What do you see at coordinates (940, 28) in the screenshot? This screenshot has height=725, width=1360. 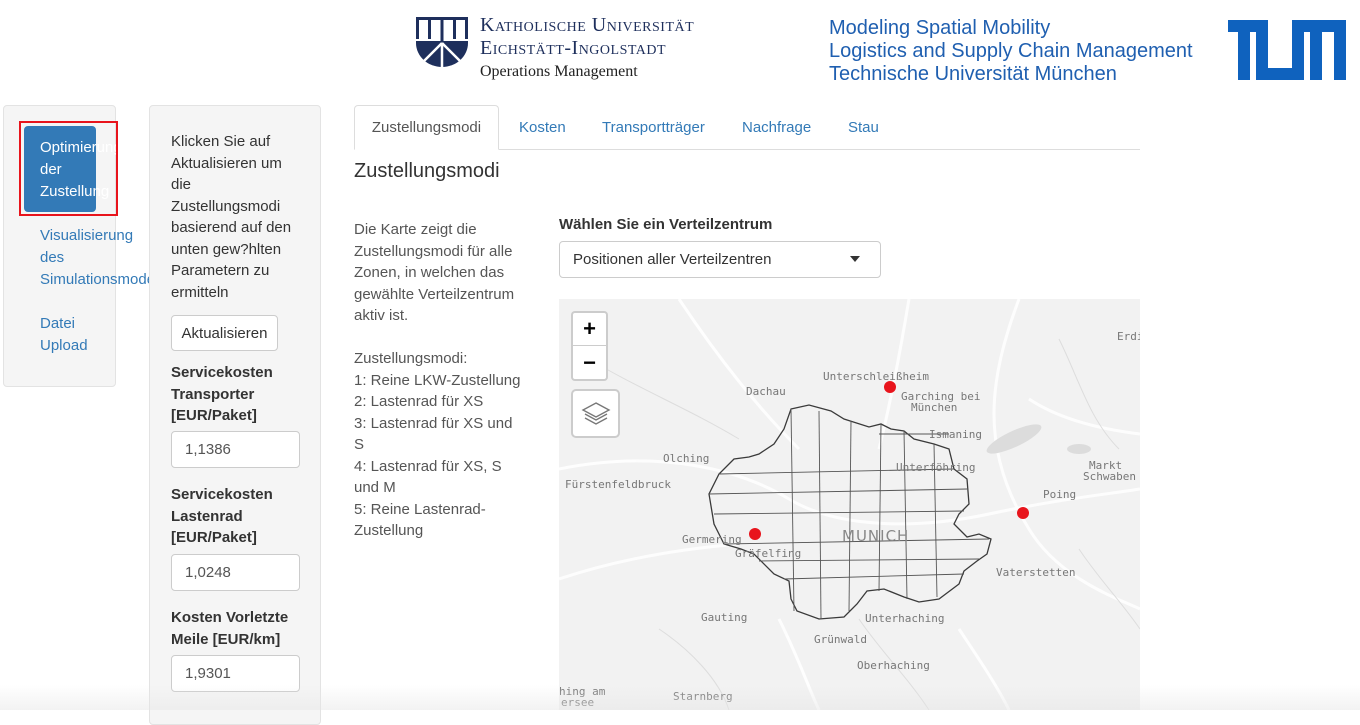 I see `tum-line1: Modeling Spatial Mobility` at bounding box center [940, 28].